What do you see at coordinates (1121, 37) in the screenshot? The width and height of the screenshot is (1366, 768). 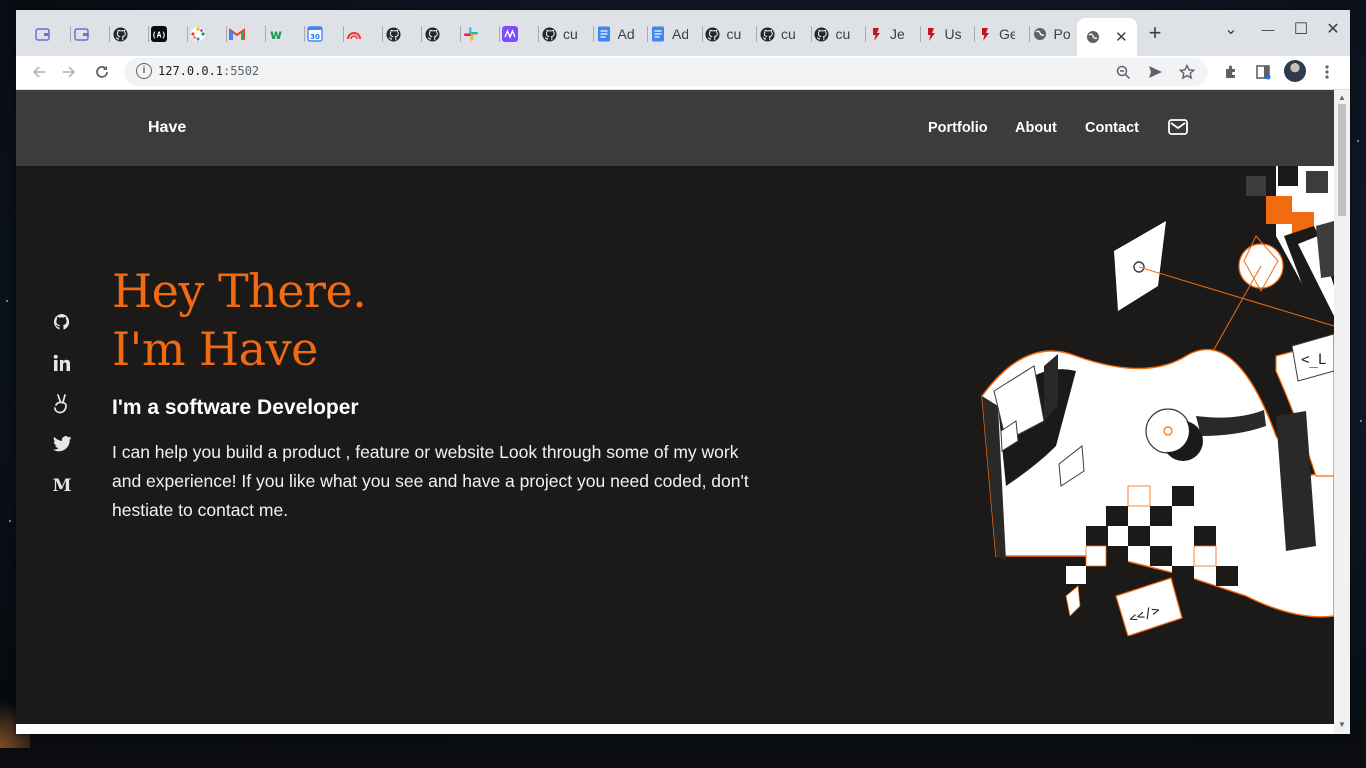 I see `close-tab-icon: ✕` at bounding box center [1121, 37].